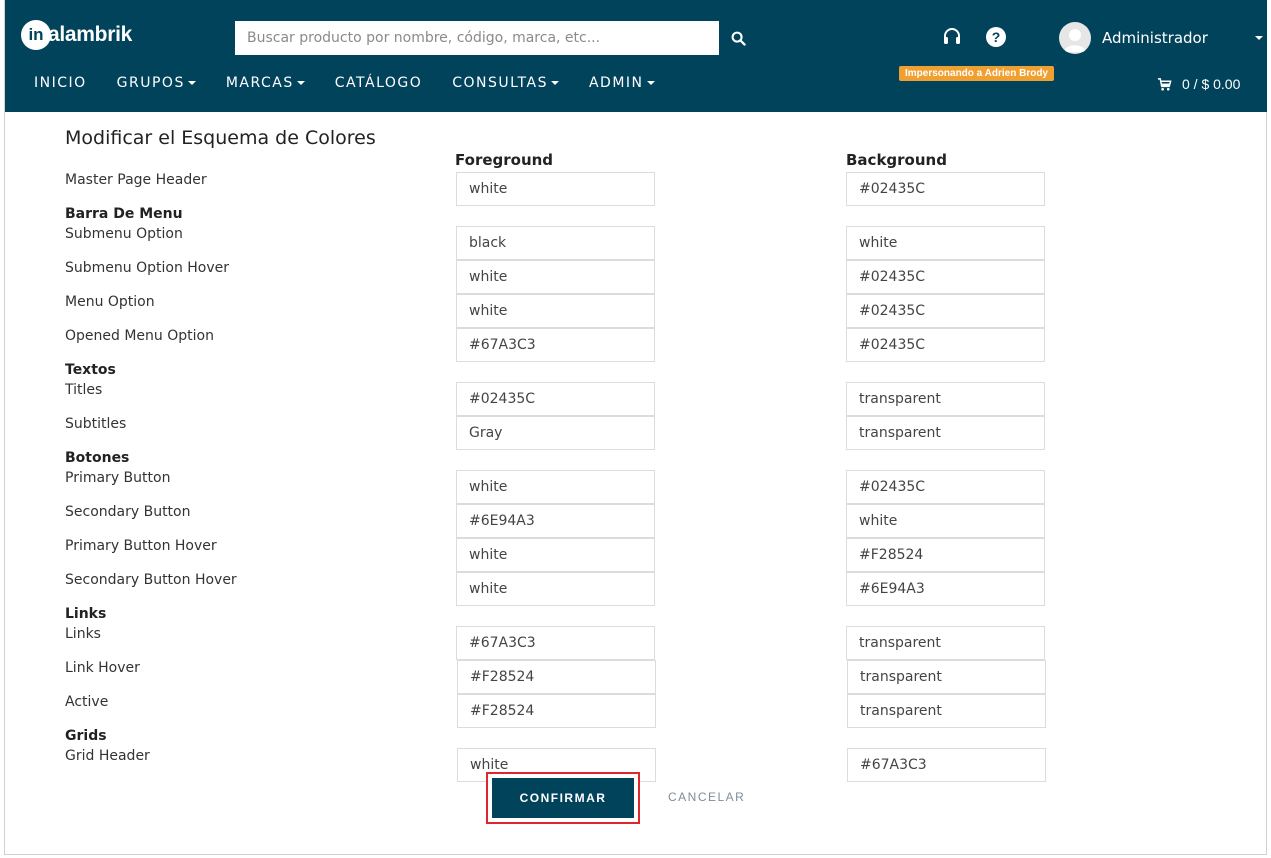  I want to click on foreground-column-header: Foreground, so click(504, 160).